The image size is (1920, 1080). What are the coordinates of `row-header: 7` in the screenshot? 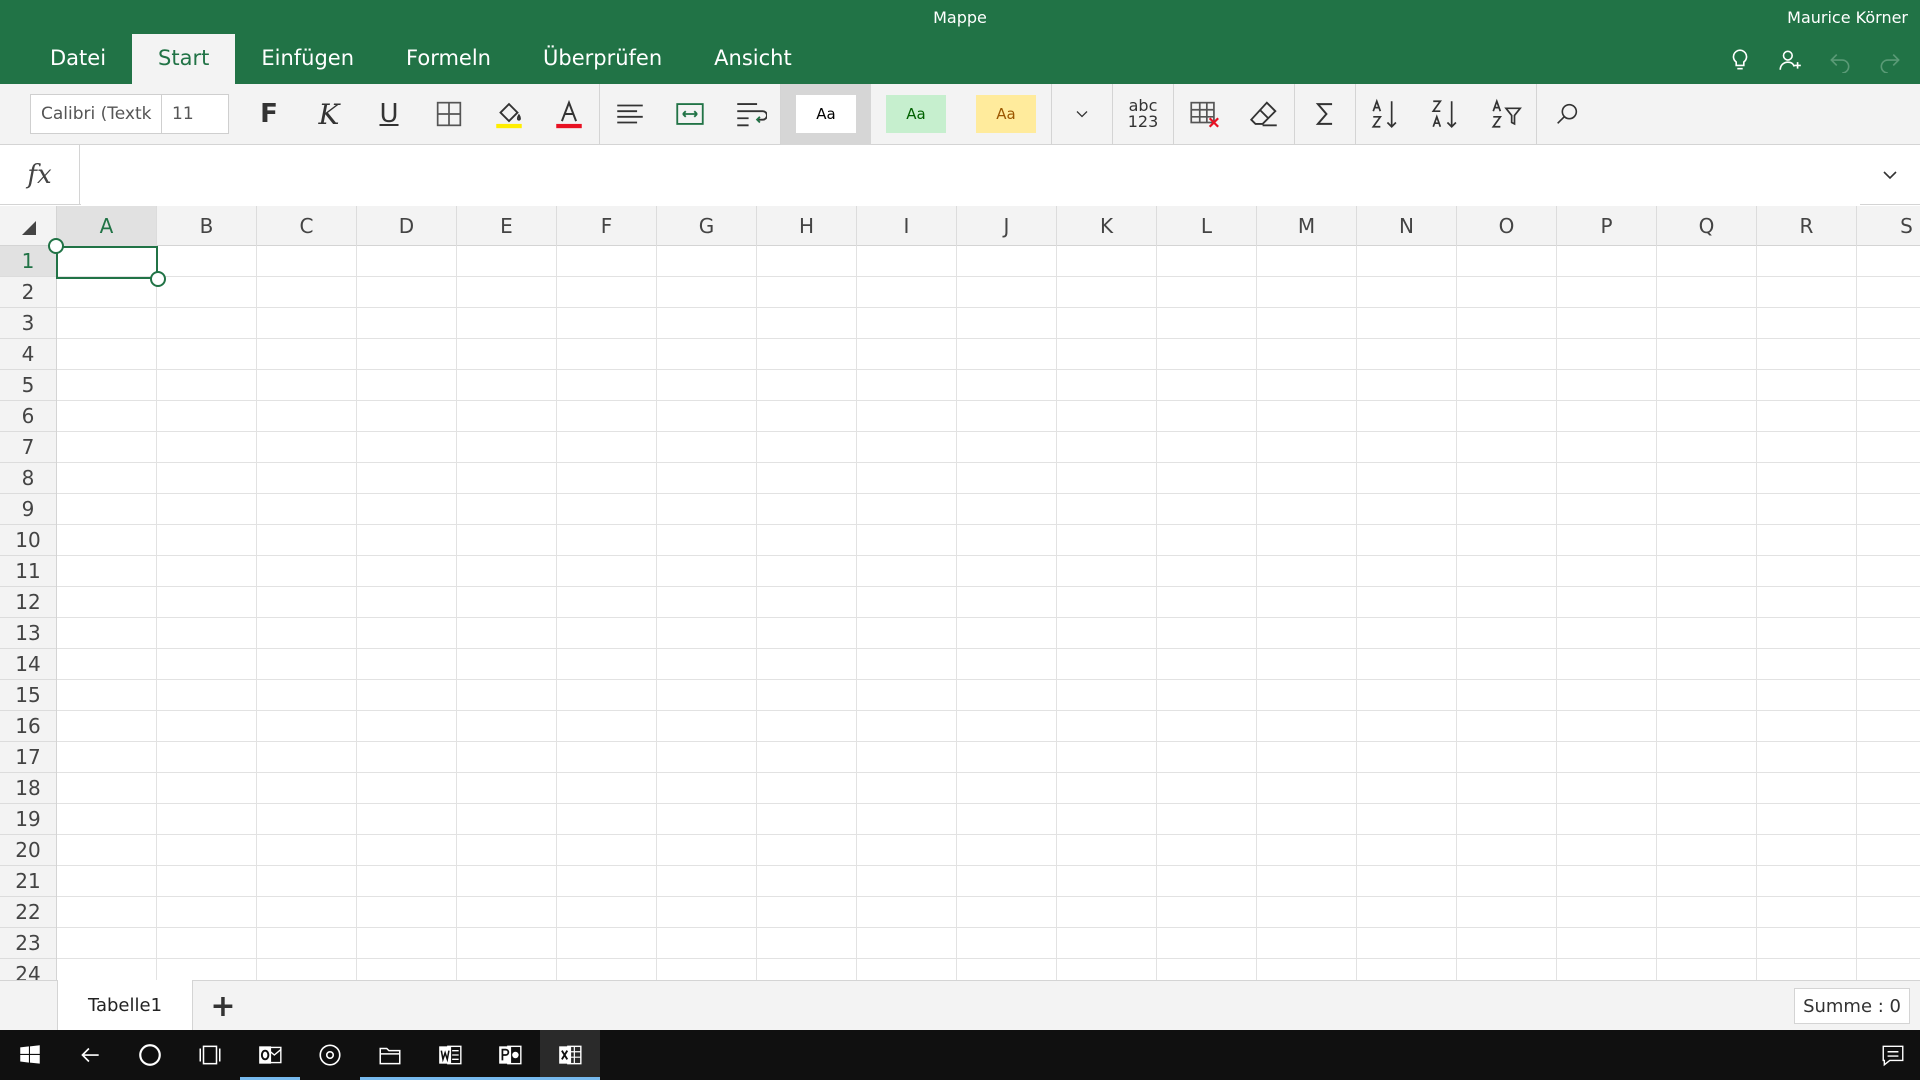 It's located at (28, 447).